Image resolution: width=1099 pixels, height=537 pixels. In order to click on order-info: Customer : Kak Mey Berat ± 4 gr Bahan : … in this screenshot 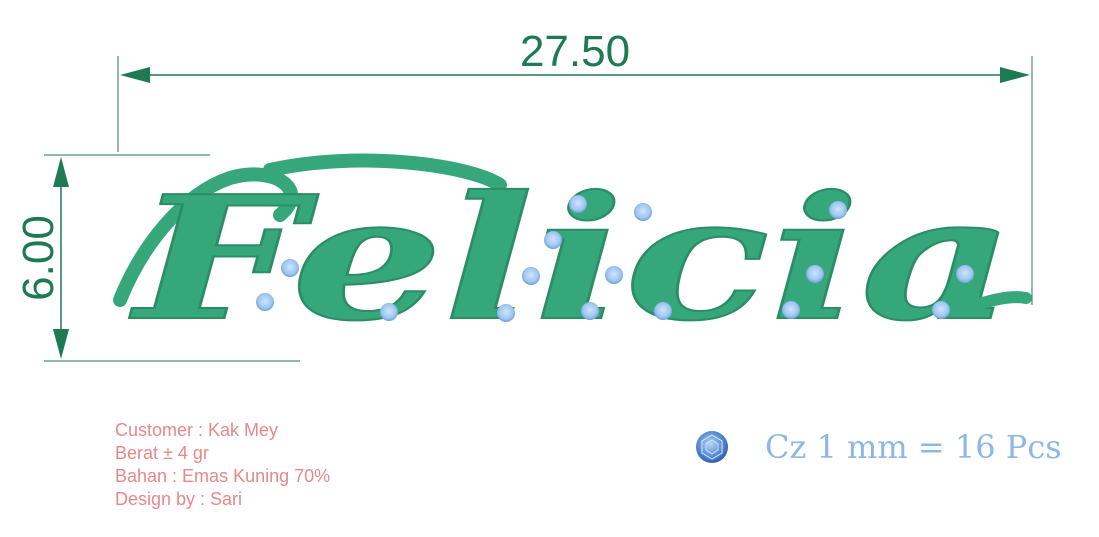, I will do `click(222, 465)`.